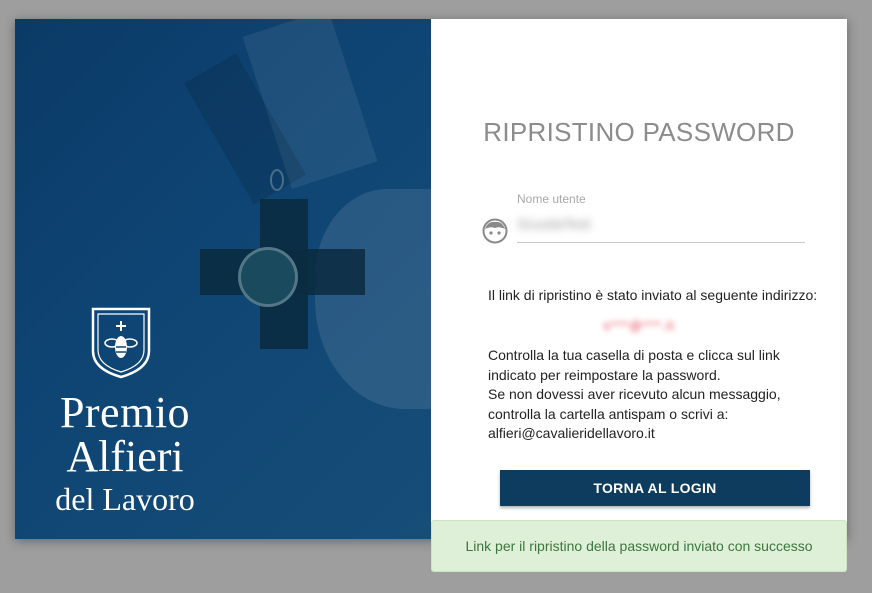  What do you see at coordinates (277, 180) in the screenshot?
I see `medal-ring` at bounding box center [277, 180].